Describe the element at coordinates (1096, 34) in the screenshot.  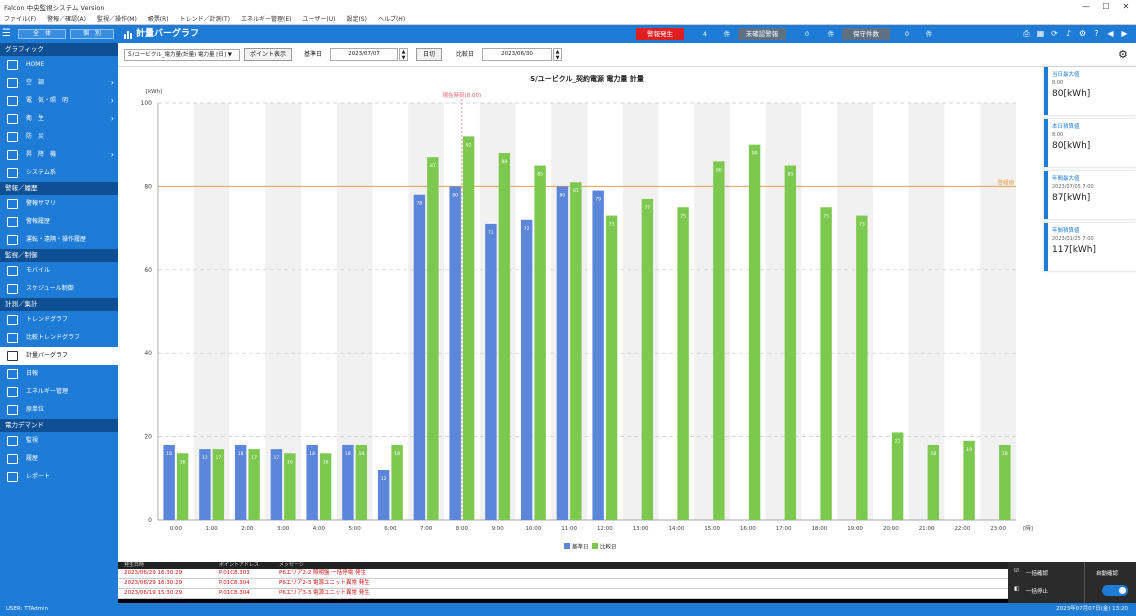
I see `help-icon: ?` at that location.